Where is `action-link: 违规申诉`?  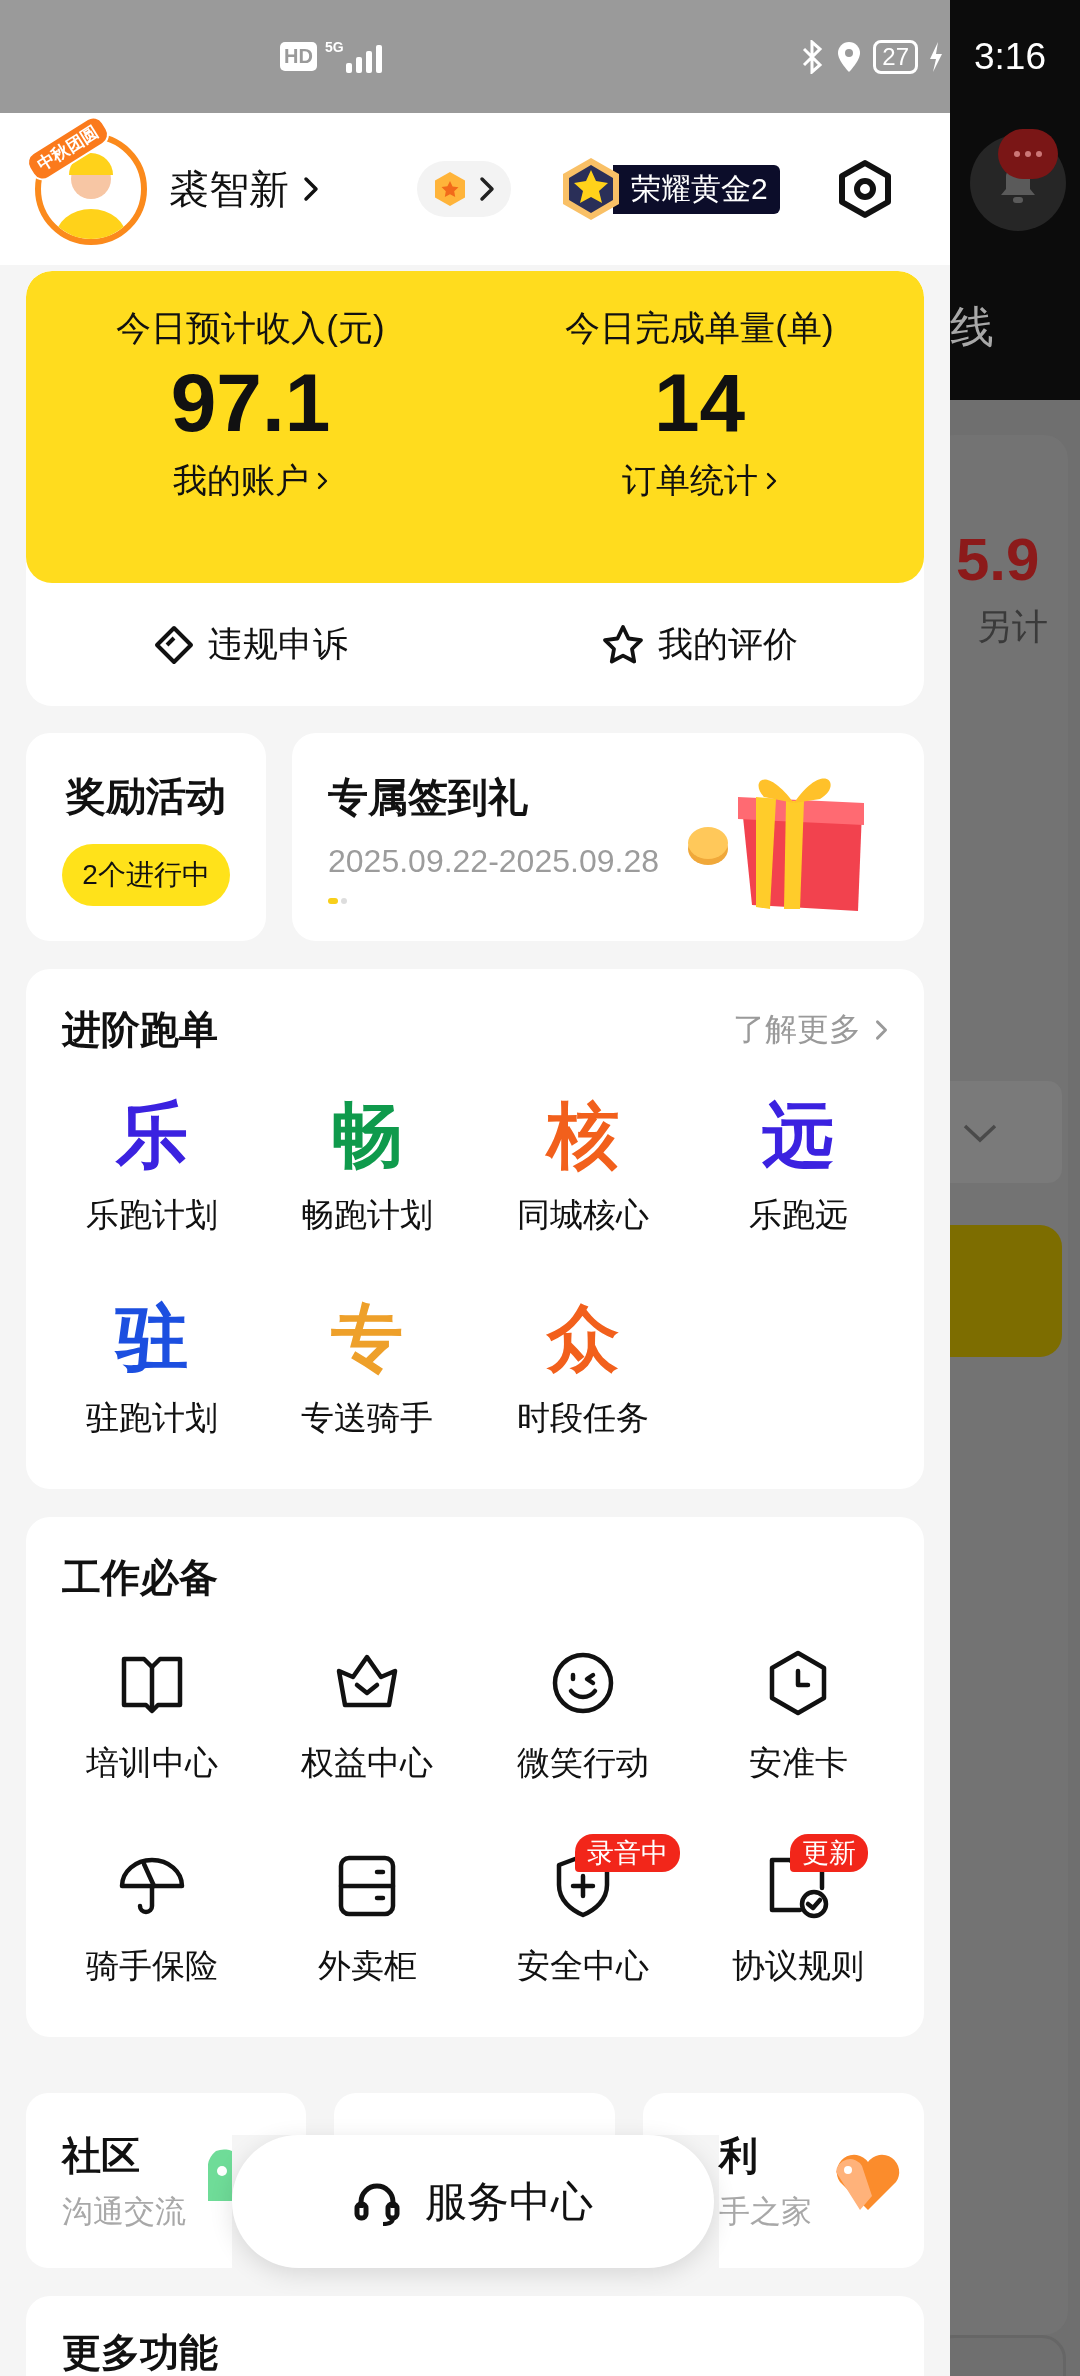
action-link: 违规申诉 is located at coordinates (277, 644).